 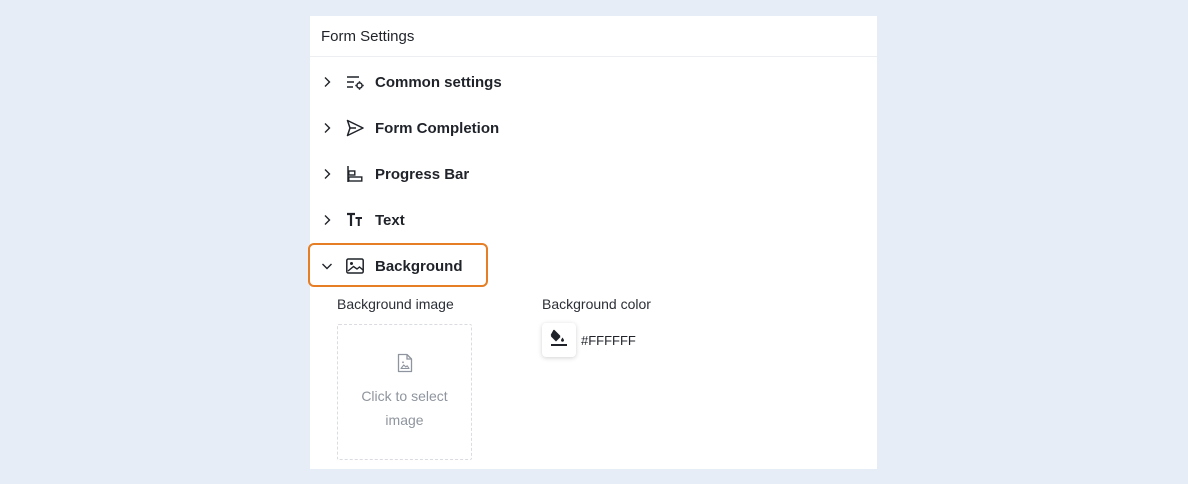 I want to click on panel-title: Form Settings, so click(x=368, y=36).